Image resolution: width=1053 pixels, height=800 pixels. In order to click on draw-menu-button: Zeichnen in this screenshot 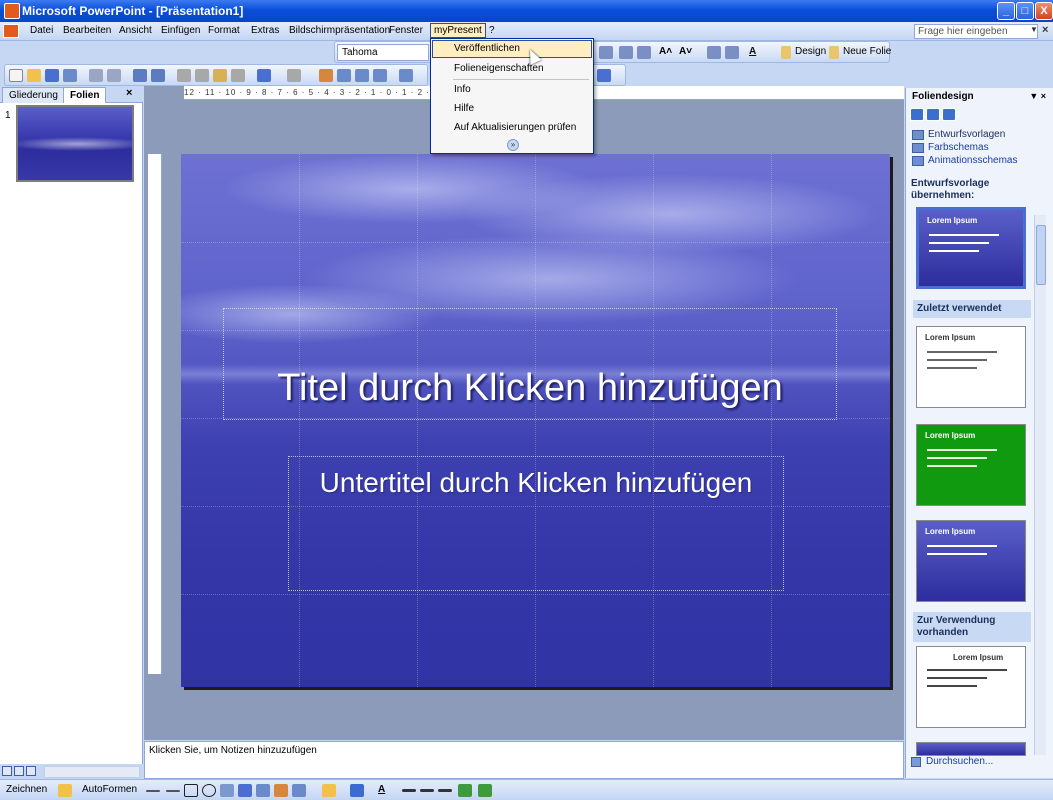, I will do `click(26, 789)`.